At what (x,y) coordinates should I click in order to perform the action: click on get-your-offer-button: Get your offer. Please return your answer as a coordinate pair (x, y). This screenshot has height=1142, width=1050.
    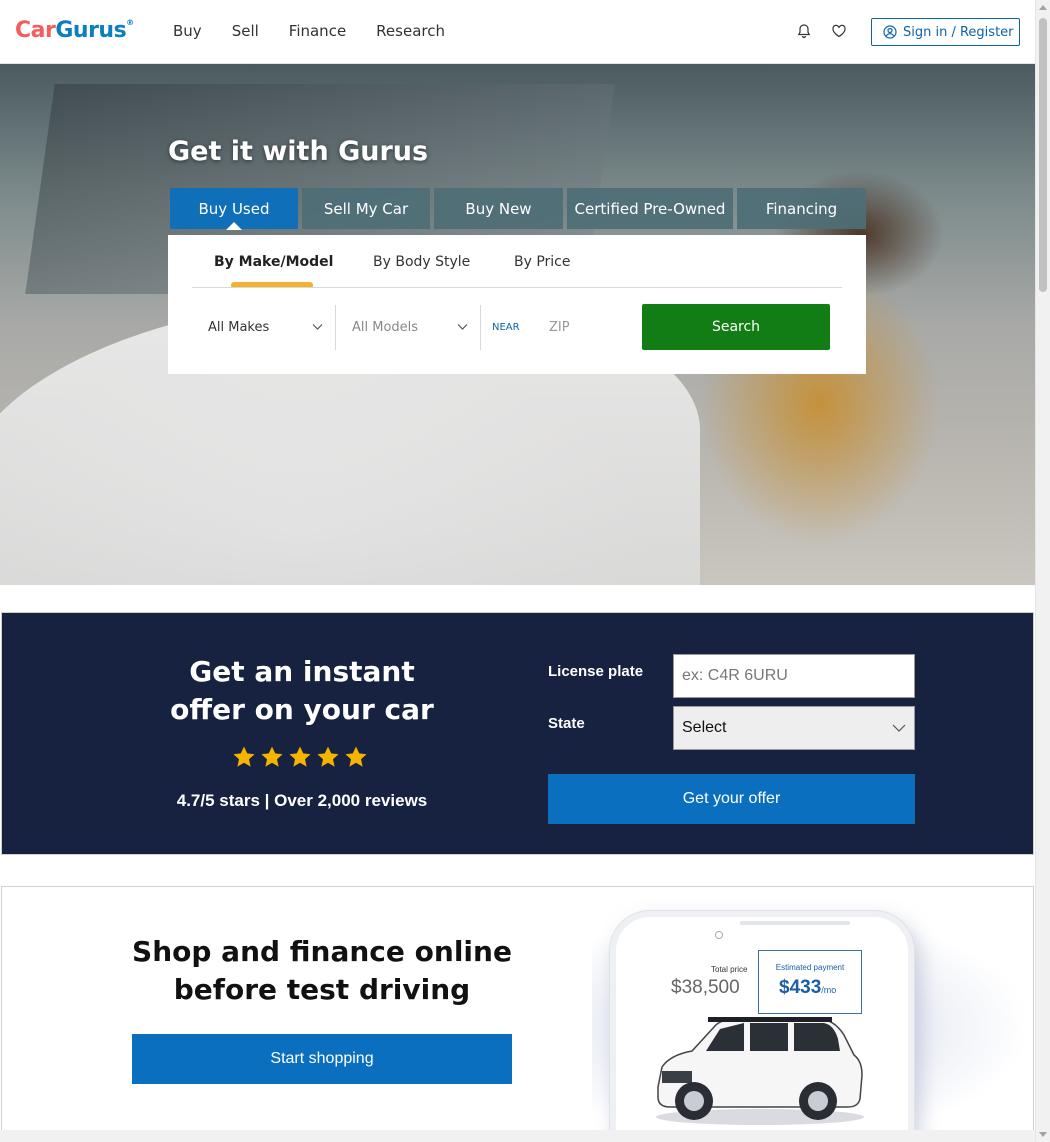
    Looking at the image, I should click on (731, 799).